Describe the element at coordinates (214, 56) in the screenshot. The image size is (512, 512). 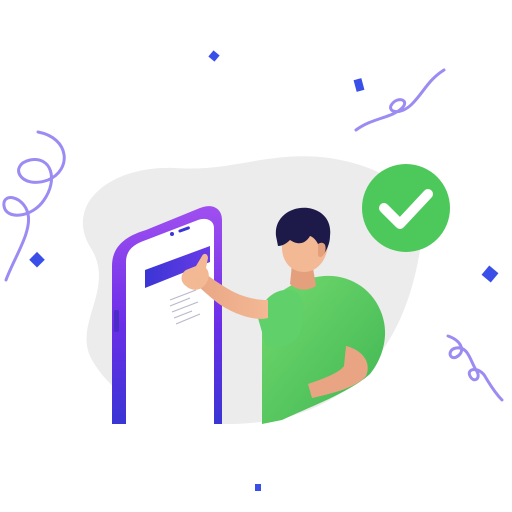
I see `confetti-square-top` at that location.